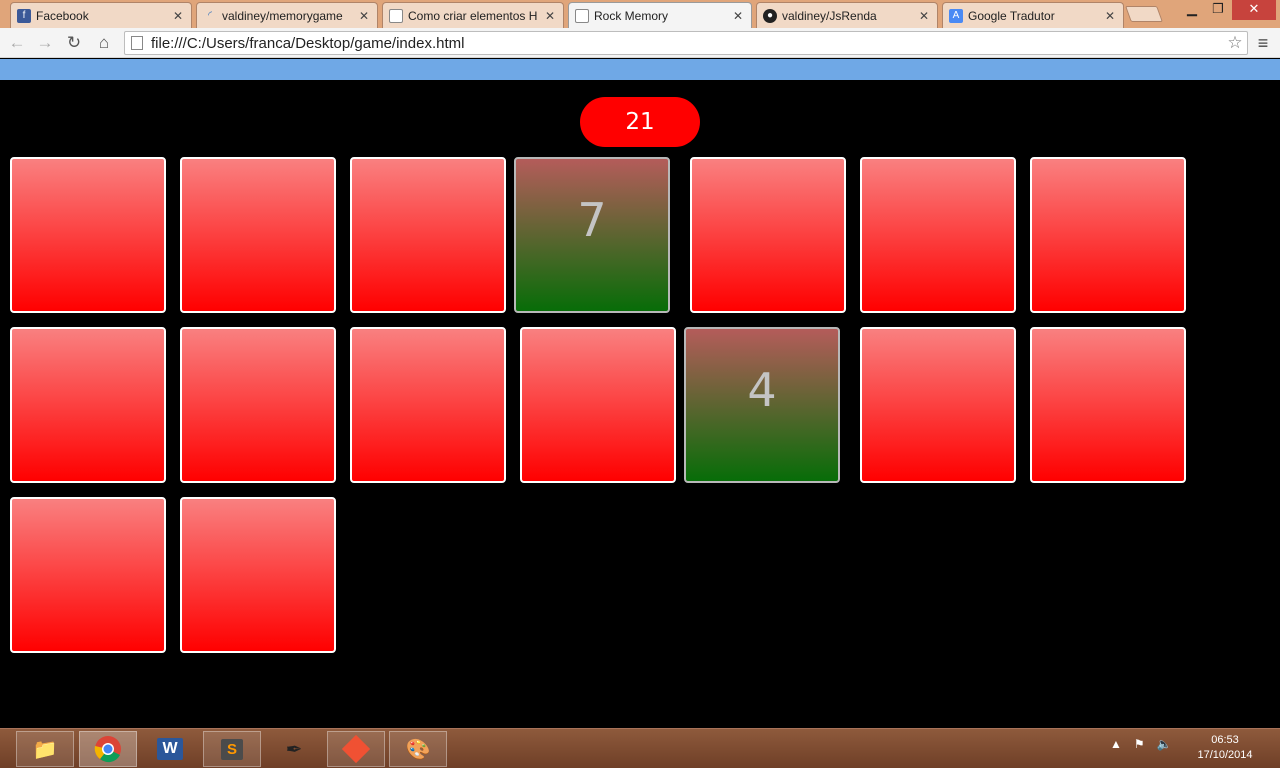 This screenshot has width=1280, height=768. Describe the element at coordinates (592, 220) in the screenshot. I see `card-value: 7` at that location.